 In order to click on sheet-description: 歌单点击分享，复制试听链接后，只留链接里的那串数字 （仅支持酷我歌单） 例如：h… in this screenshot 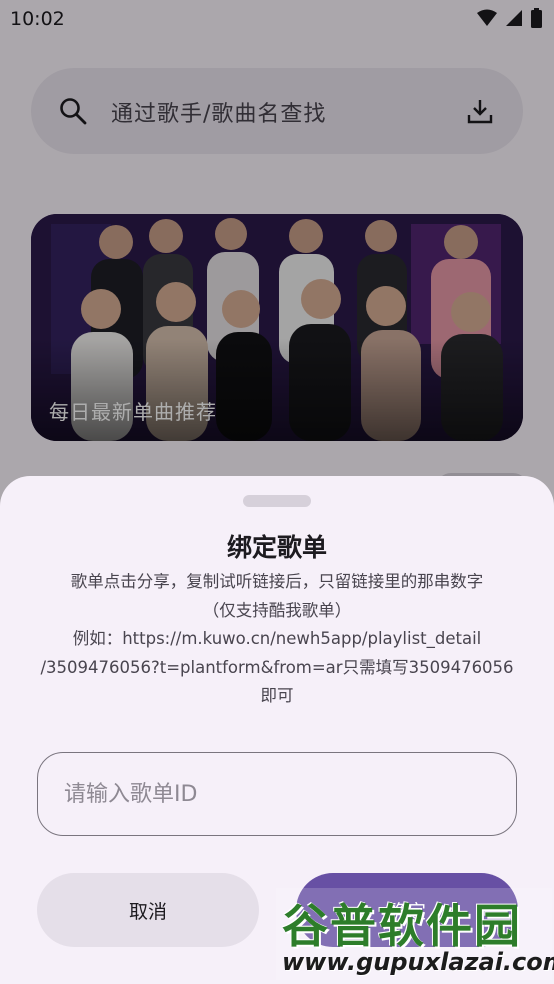, I will do `click(277, 639)`.